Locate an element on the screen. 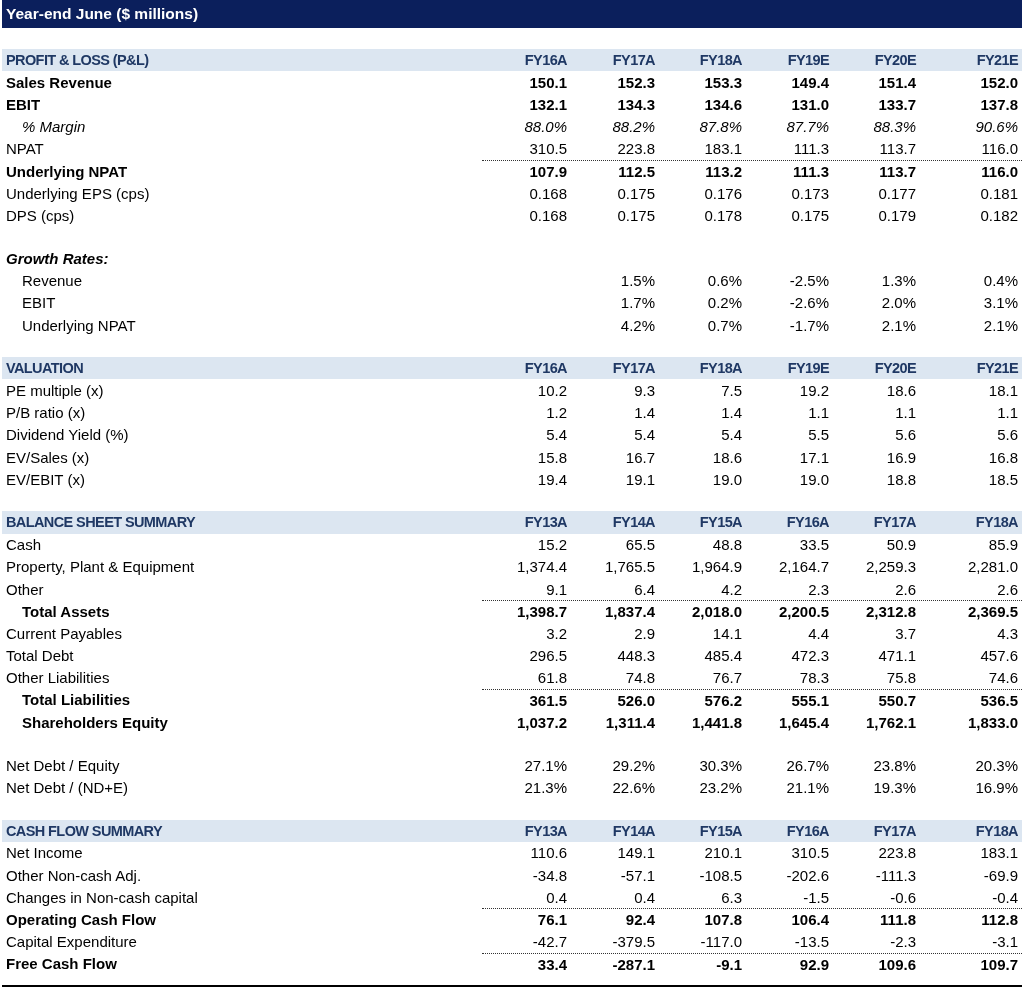 Image resolution: width=1024 pixels, height=993 pixels. table-cell-text: 116.0 is located at coordinates (999, 172).